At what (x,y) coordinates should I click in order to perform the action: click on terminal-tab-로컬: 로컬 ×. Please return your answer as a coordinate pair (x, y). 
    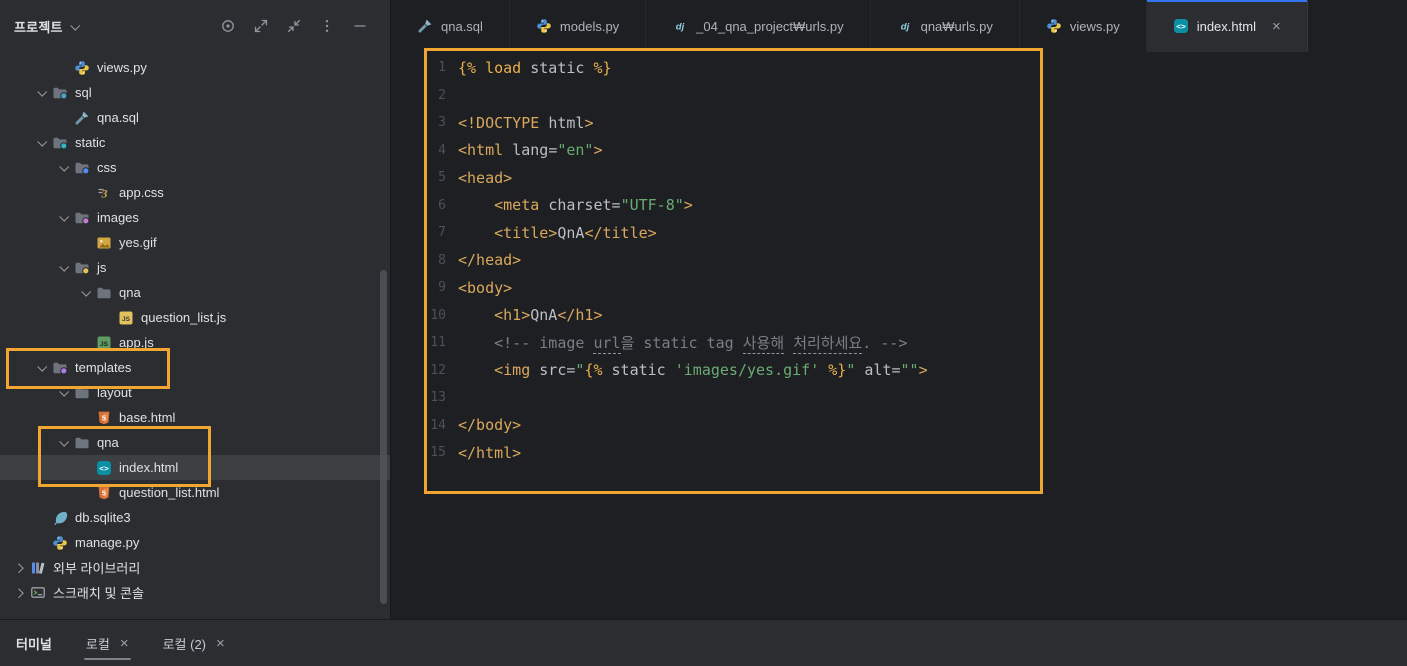
    Looking at the image, I should click on (107, 643).